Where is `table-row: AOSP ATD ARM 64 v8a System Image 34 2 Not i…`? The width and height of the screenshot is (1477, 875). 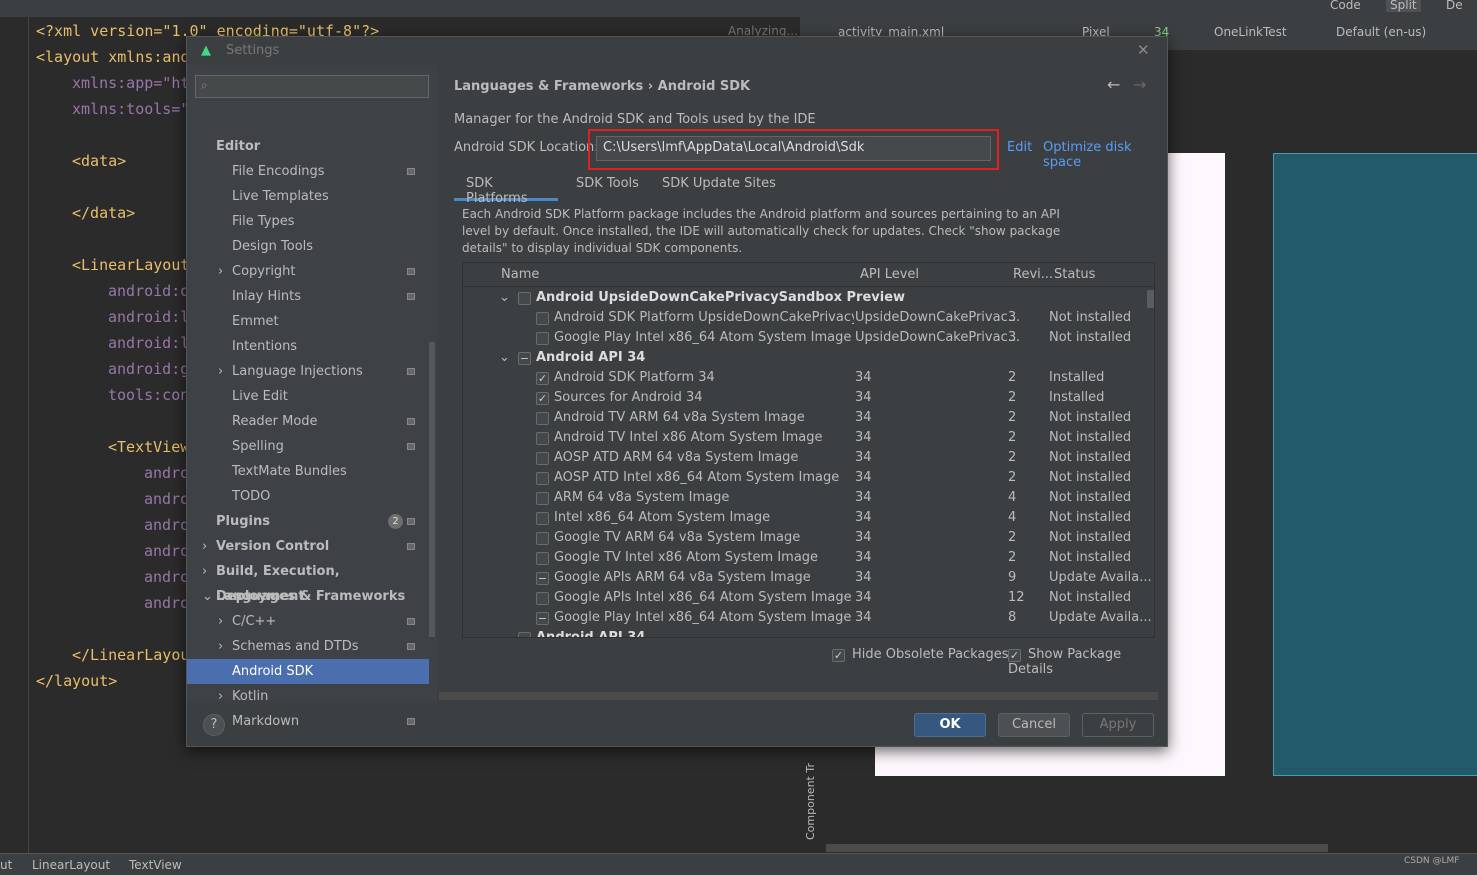 table-row: AOSP ATD ARM 64 v8a System Image 34 2 Not i… is located at coordinates (803, 458).